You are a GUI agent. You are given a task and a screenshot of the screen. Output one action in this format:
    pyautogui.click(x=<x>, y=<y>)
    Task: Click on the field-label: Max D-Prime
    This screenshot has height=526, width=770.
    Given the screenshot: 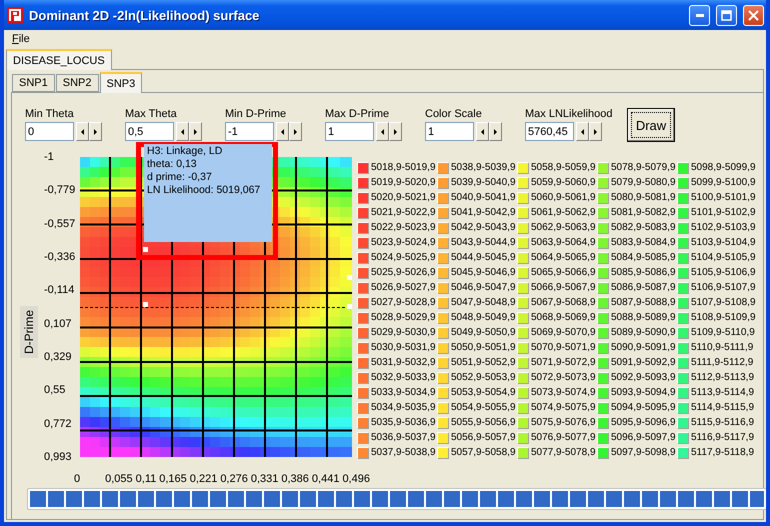 What is the action you would take?
    pyautogui.click(x=357, y=114)
    